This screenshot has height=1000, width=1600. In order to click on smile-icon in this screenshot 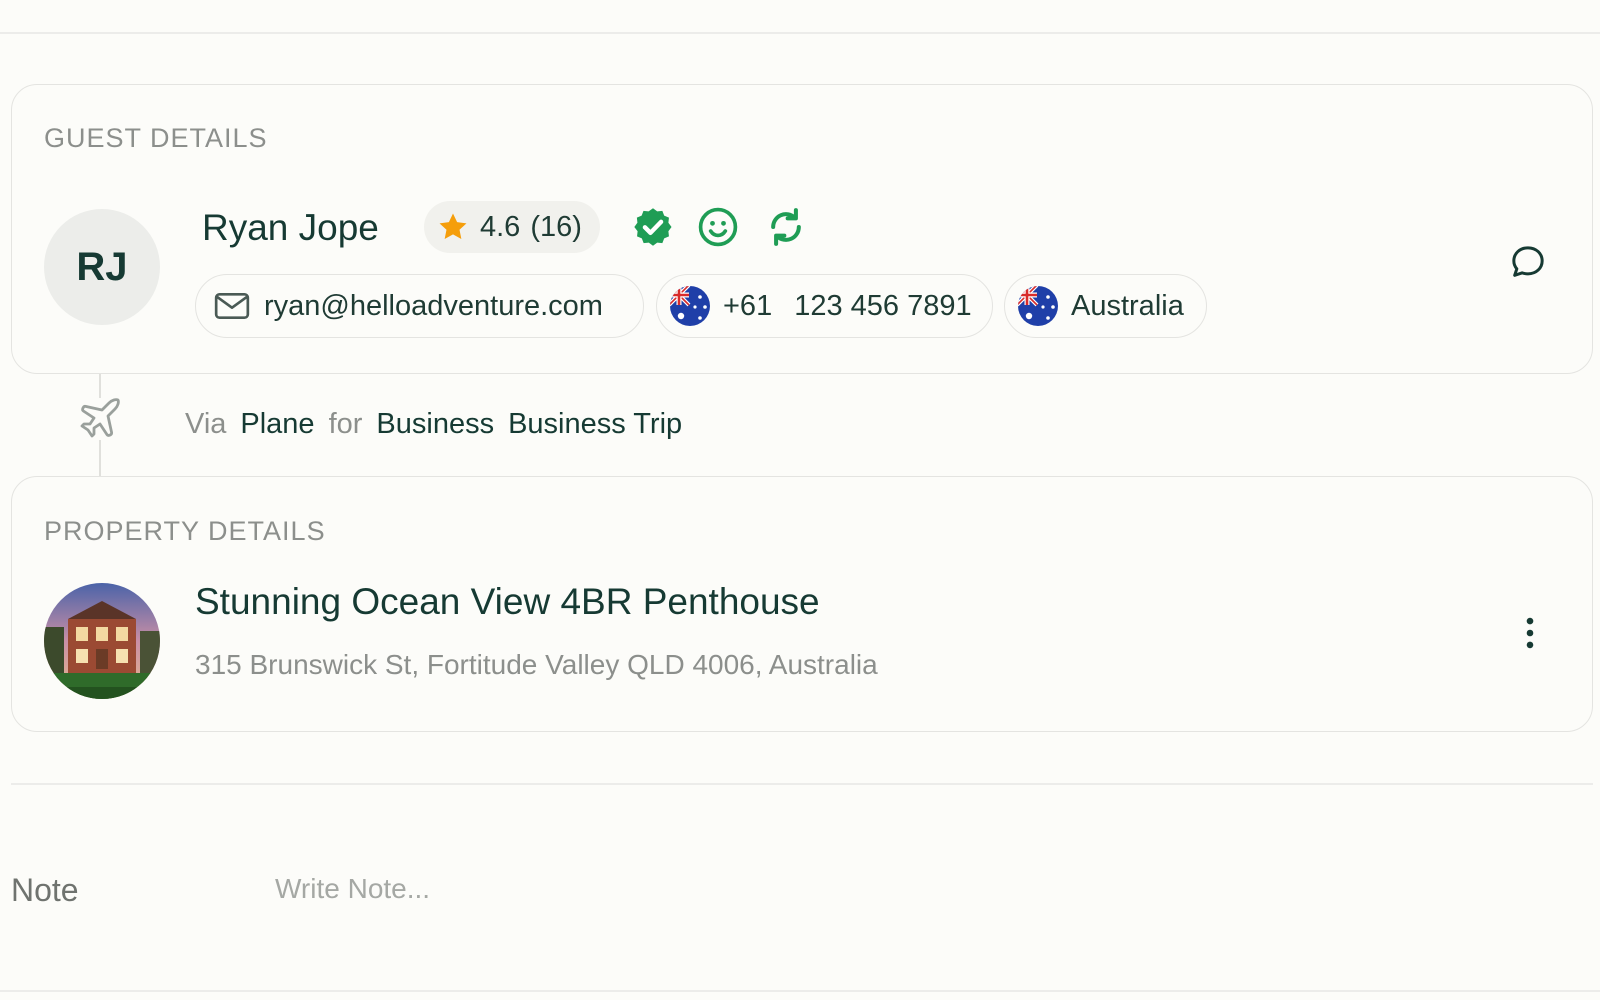, I will do `click(718, 227)`.